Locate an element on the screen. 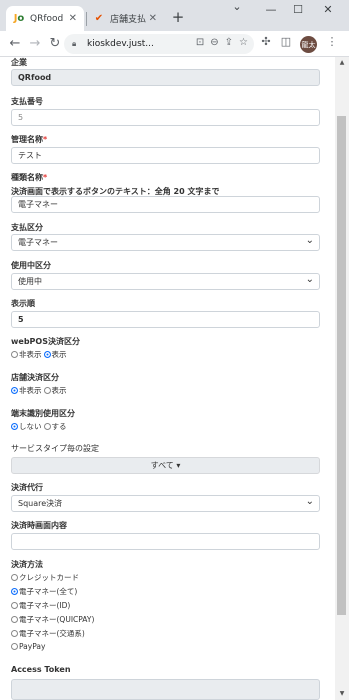 This screenshot has height=700, width=349. store-payment-label: 店舗決済区分 is located at coordinates (35, 377).